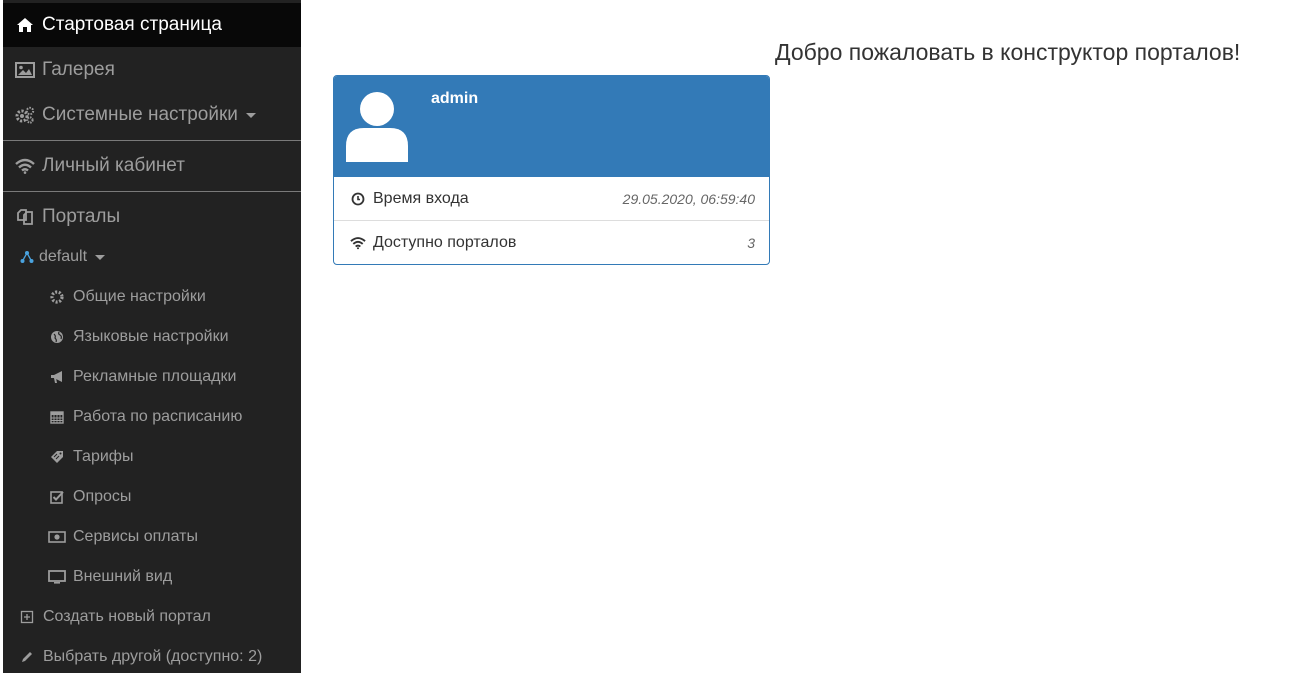 The height and width of the screenshot is (673, 1298). What do you see at coordinates (377, 128) in the screenshot?
I see `user-icon` at bounding box center [377, 128].